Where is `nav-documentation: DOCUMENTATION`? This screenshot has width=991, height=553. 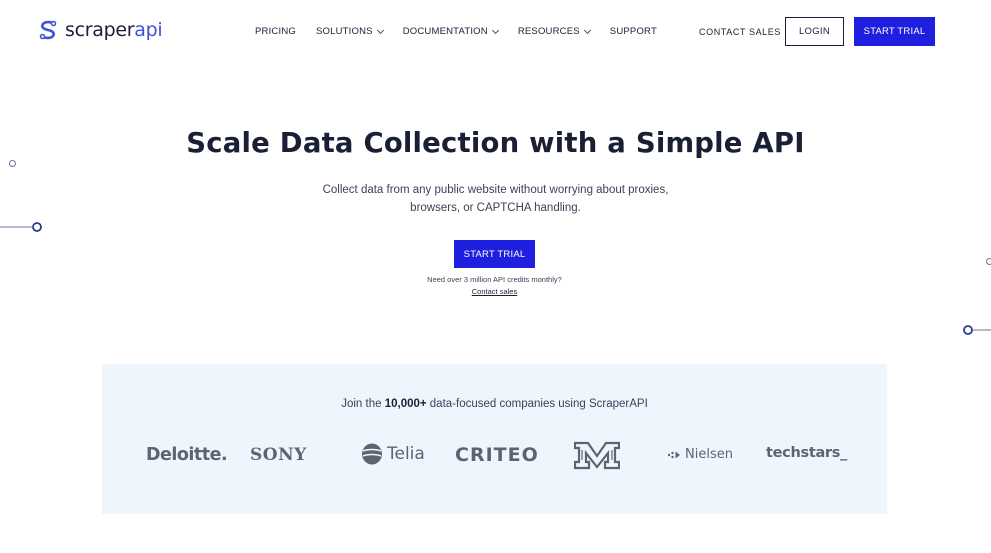 nav-documentation: DOCUMENTATION is located at coordinates (450, 31).